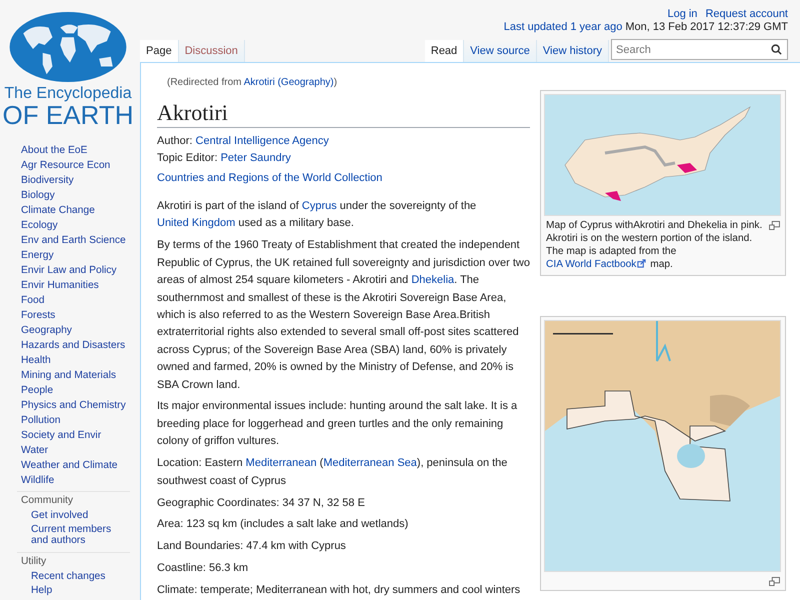  Describe the element at coordinates (339, 590) in the screenshot. I see `paragraph: Climate: temperate; Mediterranean with hot, dry summers and cool winters` at that location.